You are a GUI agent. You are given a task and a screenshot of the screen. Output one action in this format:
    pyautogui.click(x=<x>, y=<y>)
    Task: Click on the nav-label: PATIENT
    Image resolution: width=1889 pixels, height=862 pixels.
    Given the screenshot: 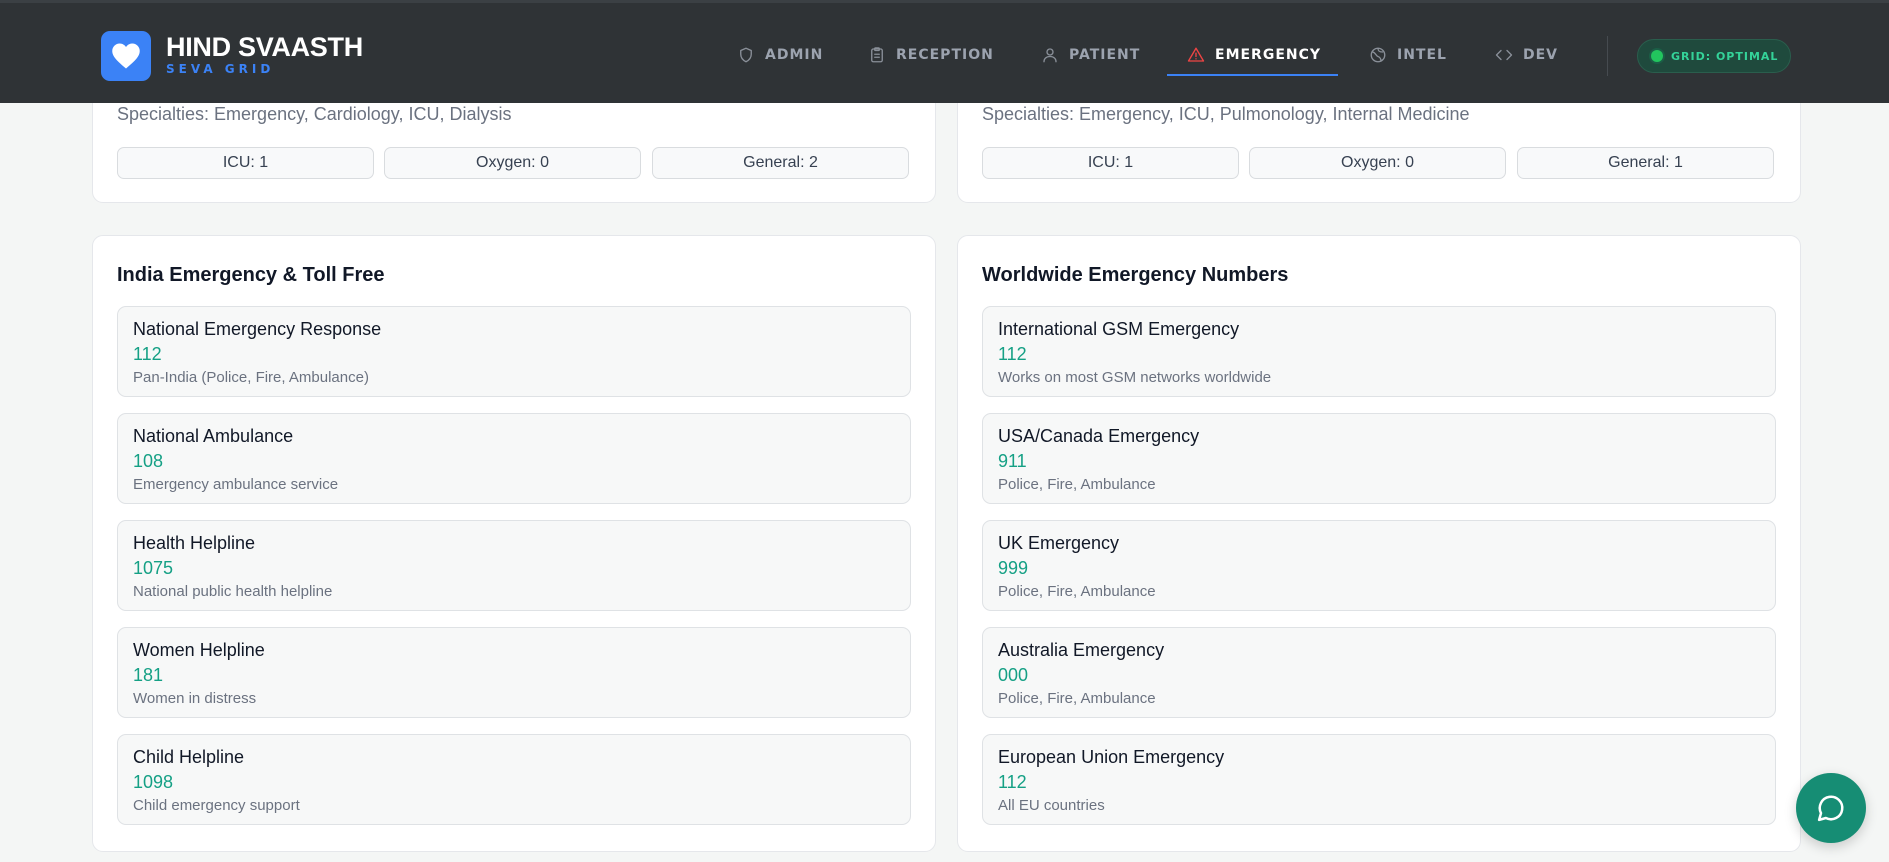 What is the action you would take?
    pyautogui.click(x=1105, y=55)
    